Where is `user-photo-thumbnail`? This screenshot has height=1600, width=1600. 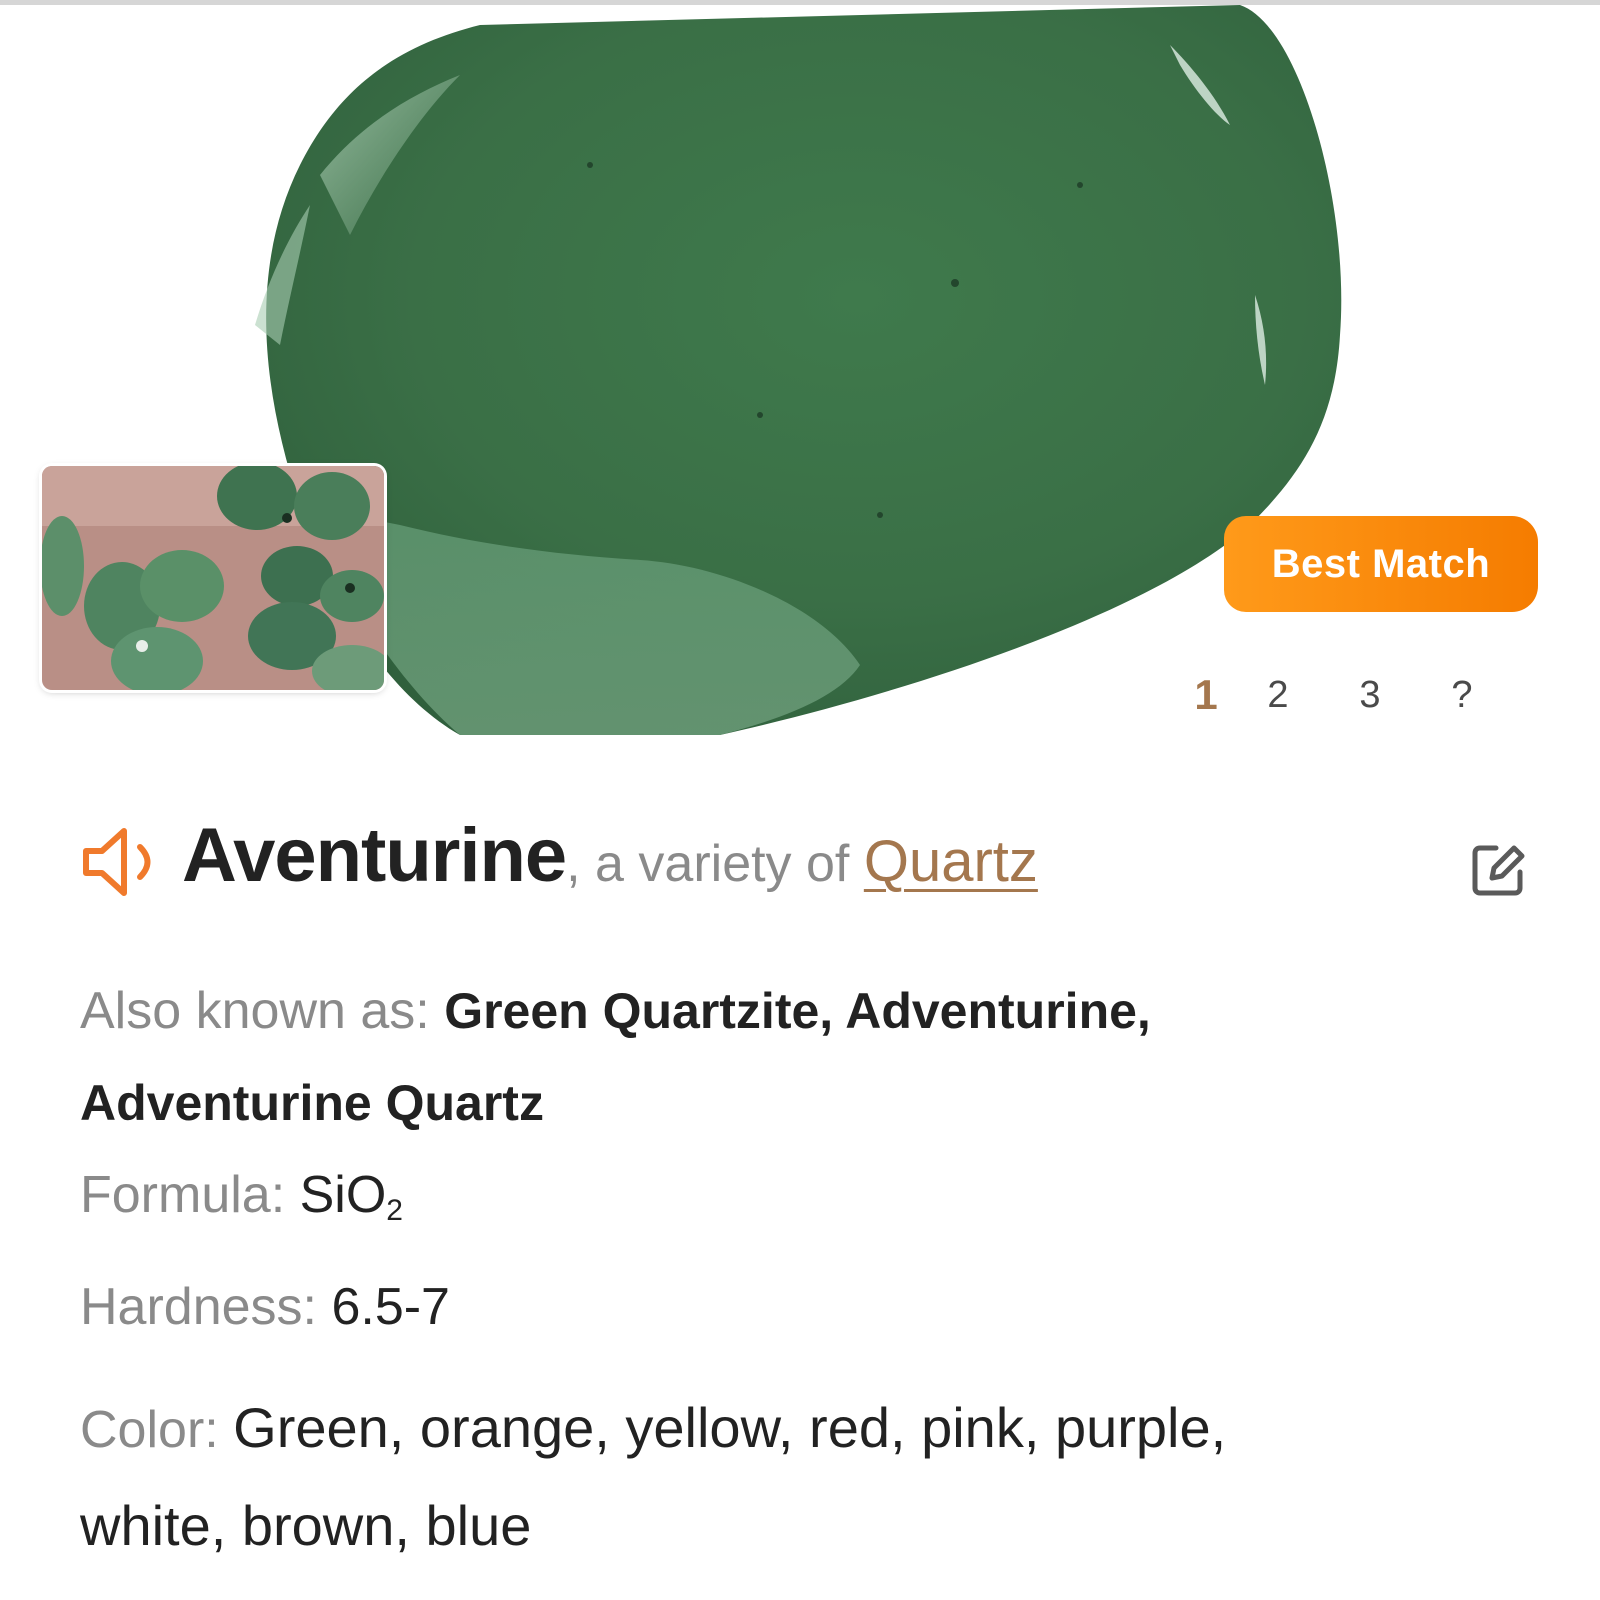 user-photo-thumbnail is located at coordinates (213, 578).